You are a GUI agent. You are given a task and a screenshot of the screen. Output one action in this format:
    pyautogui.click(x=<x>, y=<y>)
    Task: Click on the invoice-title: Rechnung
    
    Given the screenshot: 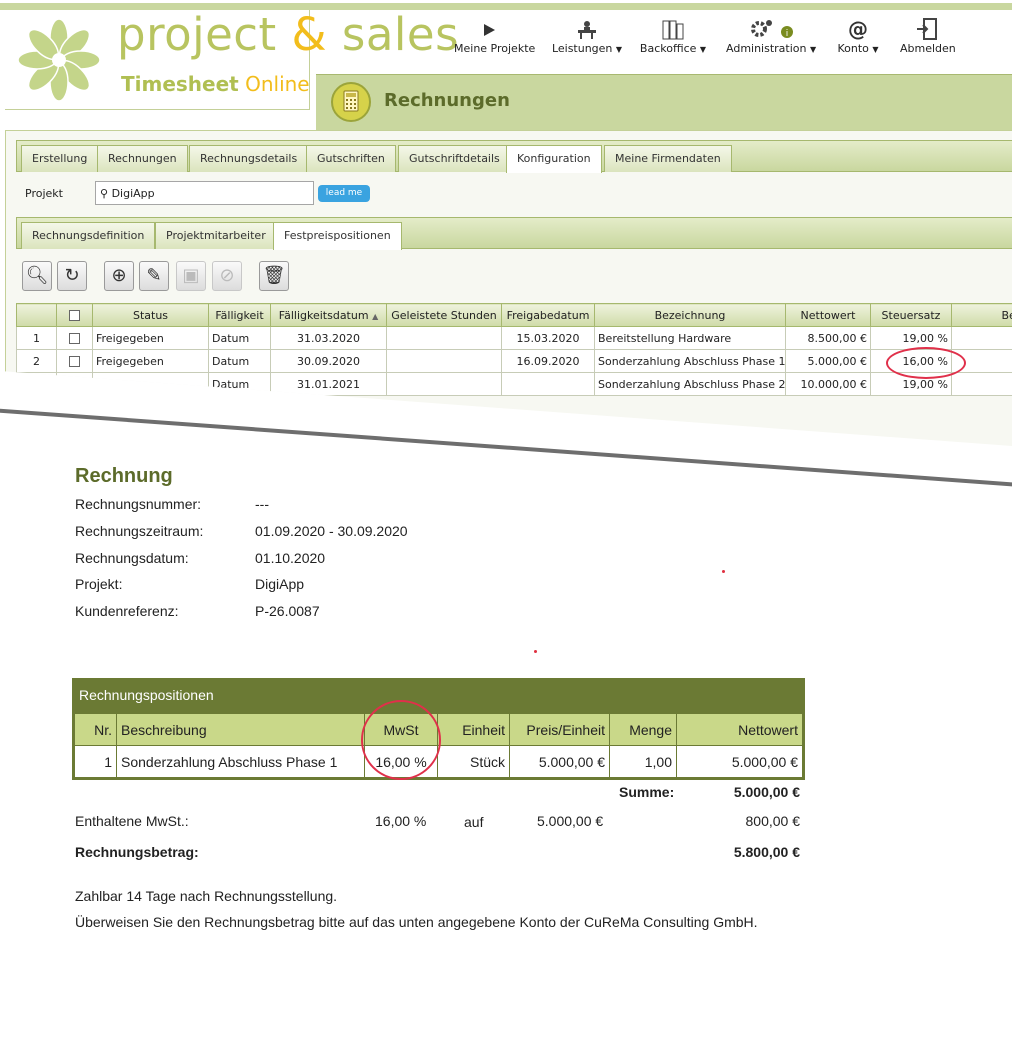 What is the action you would take?
    pyautogui.click(x=124, y=476)
    